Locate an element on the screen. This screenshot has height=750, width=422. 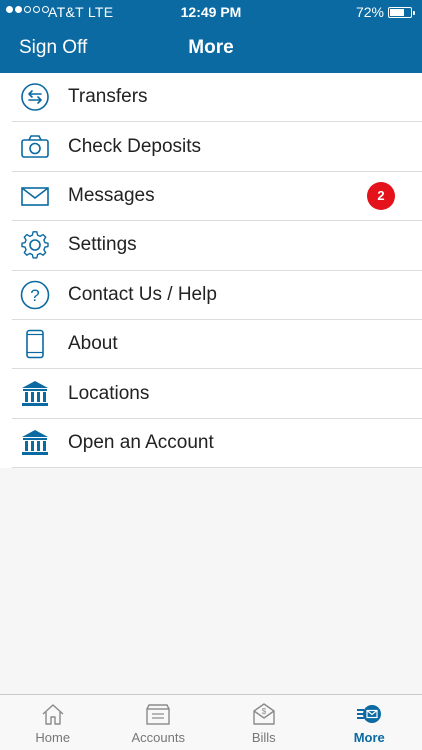
menu-item-messages: Messages 2 is located at coordinates (217, 197).